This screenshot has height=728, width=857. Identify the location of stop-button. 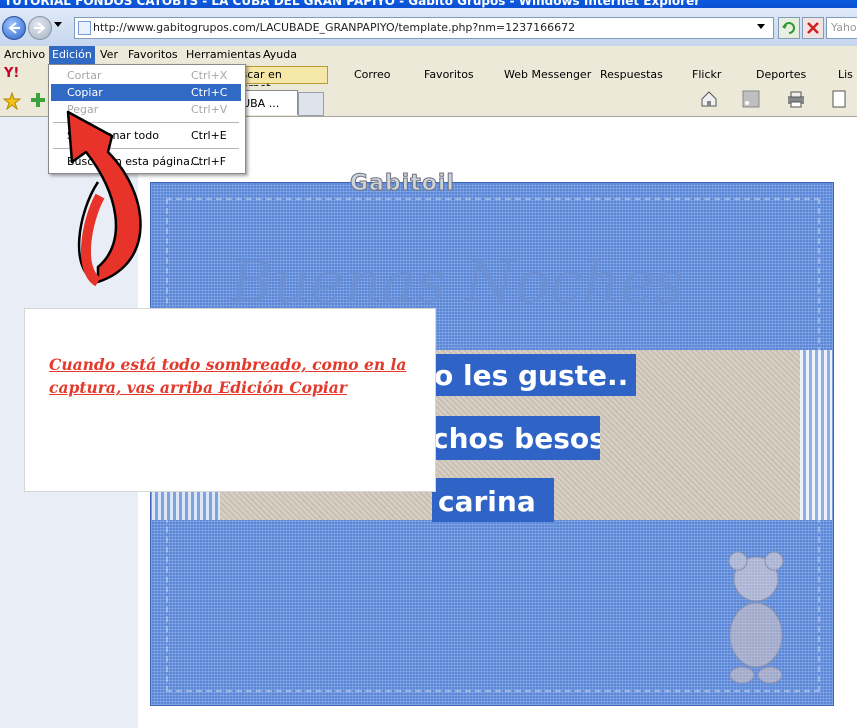
(813, 28).